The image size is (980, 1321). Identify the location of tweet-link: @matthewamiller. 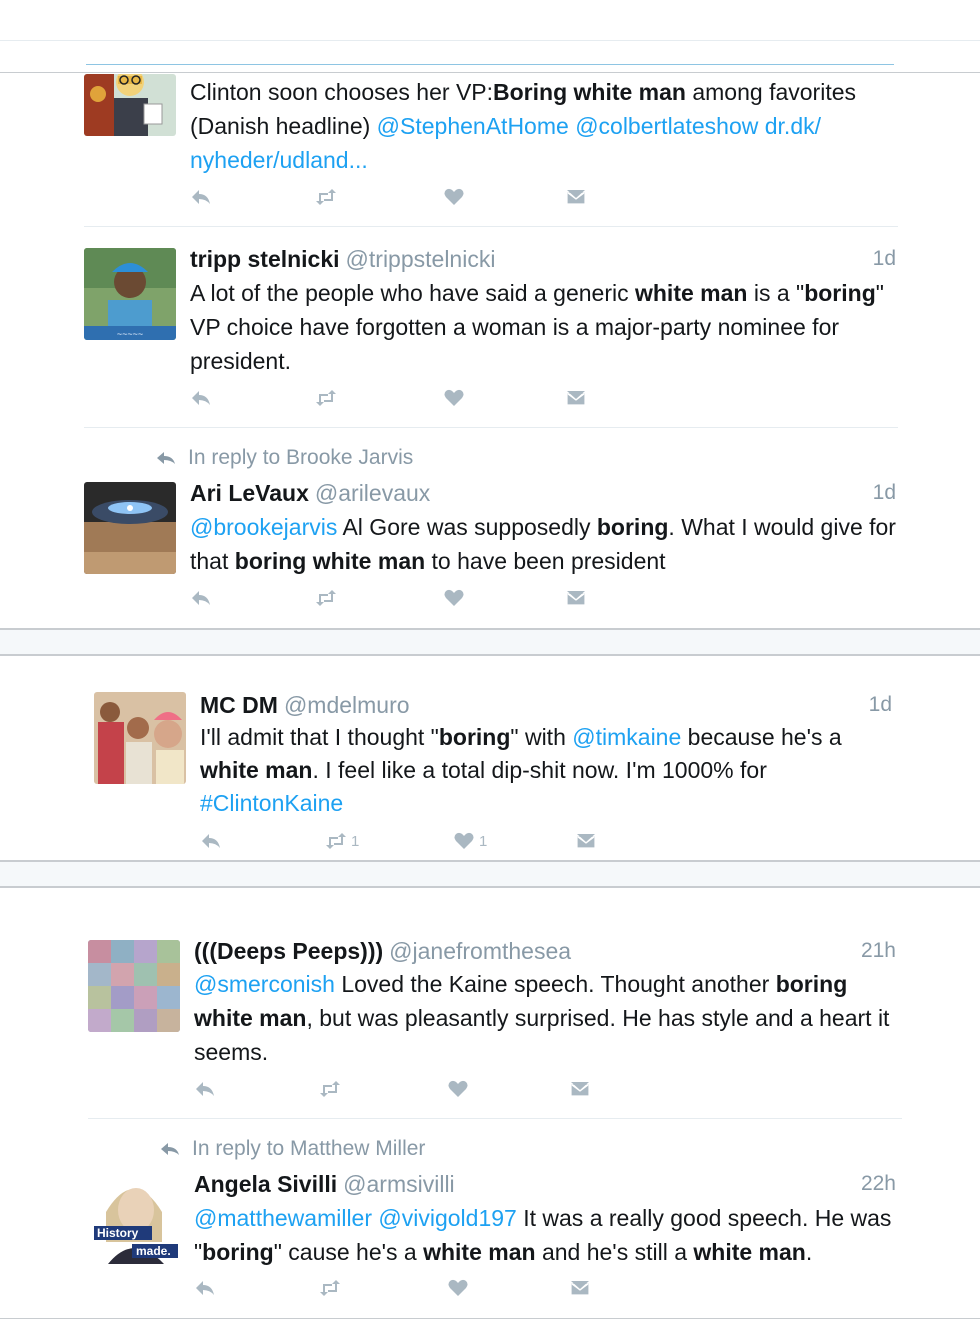
(283, 1218).